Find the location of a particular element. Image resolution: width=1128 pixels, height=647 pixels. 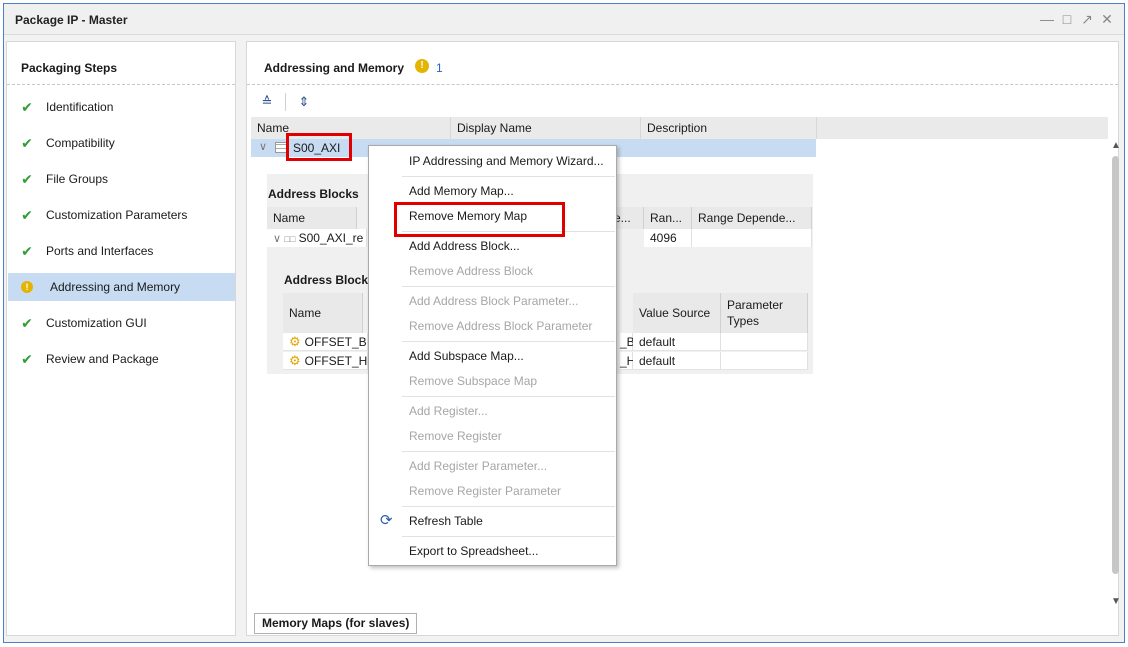

packaging-steps-header: Packaging Steps is located at coordinates (121, 63).